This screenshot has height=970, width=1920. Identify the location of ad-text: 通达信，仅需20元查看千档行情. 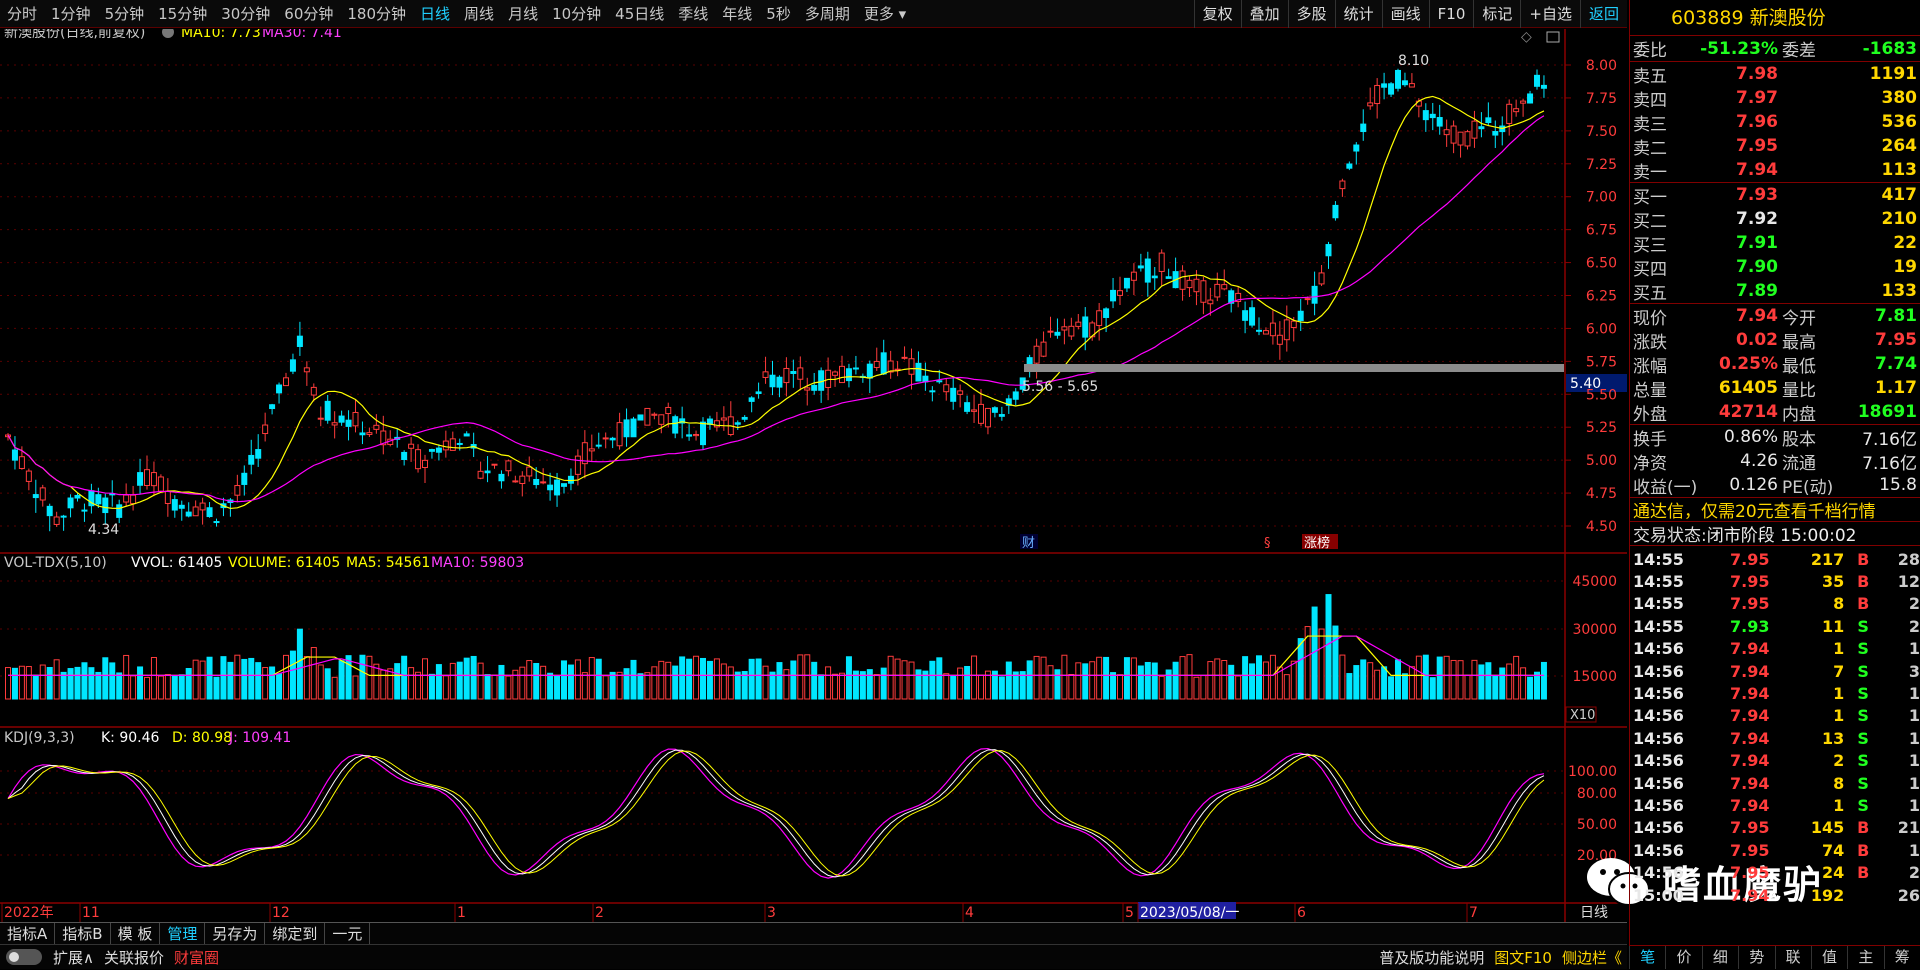
(1753, 509).